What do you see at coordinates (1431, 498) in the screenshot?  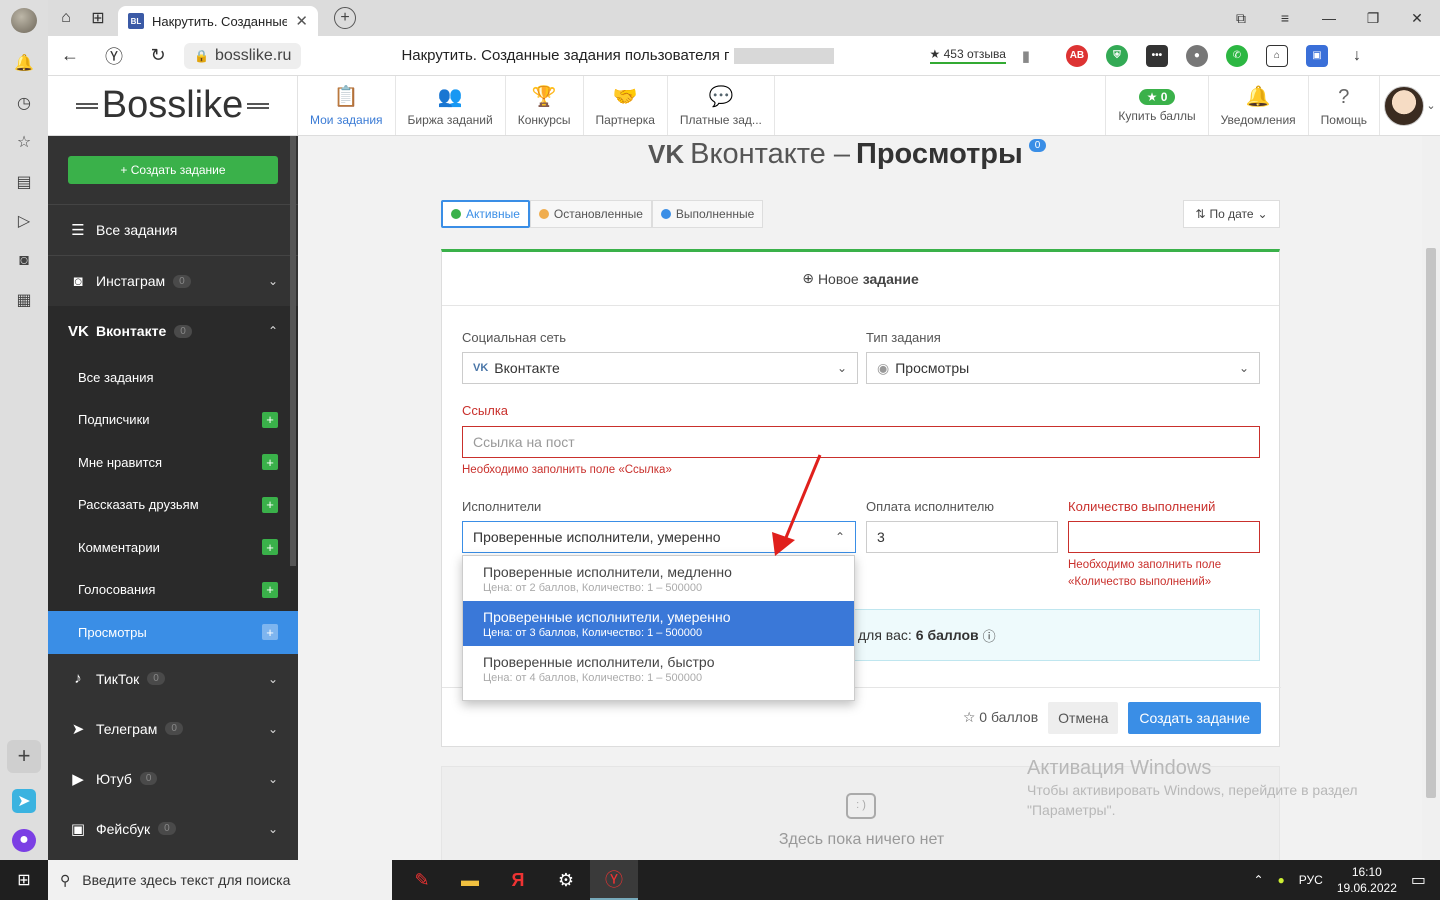 I see `page-scrollbar` at bounding box center [1431, 498].